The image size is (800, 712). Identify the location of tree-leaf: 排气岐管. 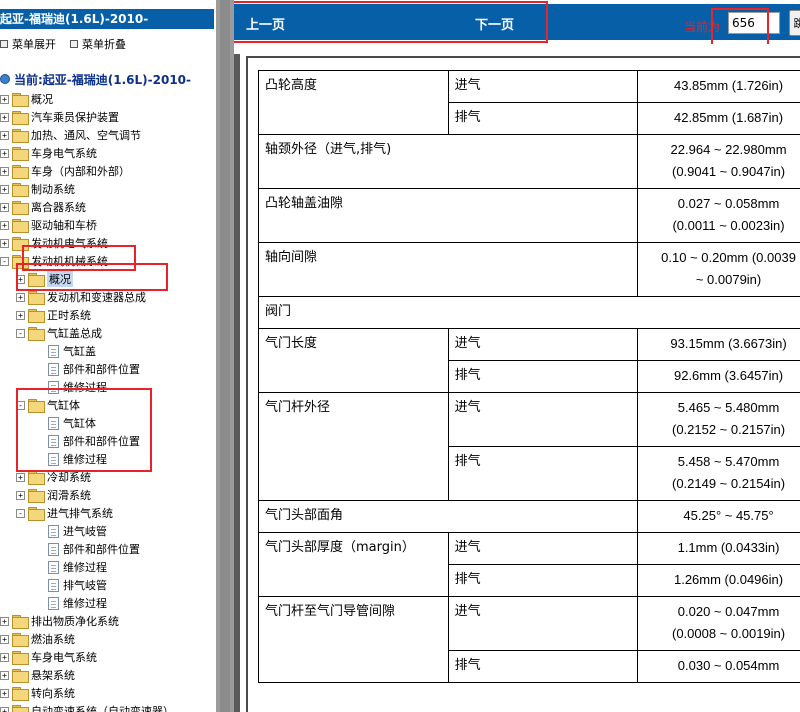
(70, 585).